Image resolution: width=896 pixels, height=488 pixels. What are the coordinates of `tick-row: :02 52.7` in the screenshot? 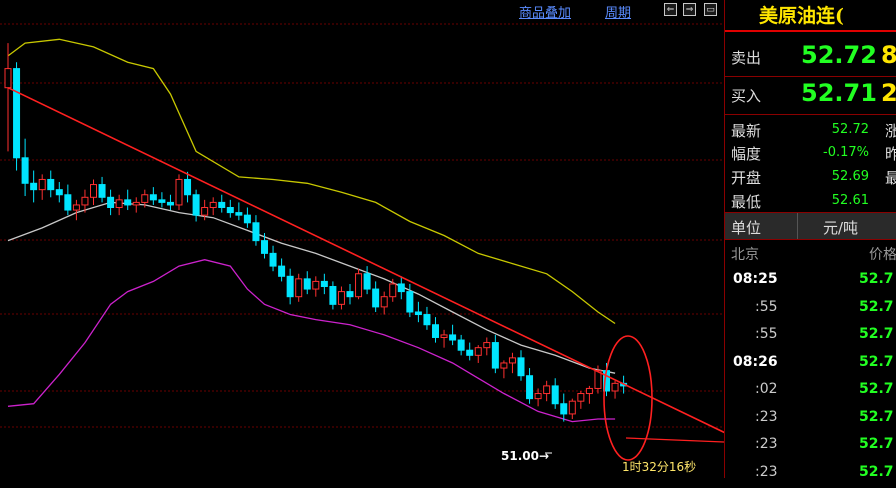 It's located at (810, 391).